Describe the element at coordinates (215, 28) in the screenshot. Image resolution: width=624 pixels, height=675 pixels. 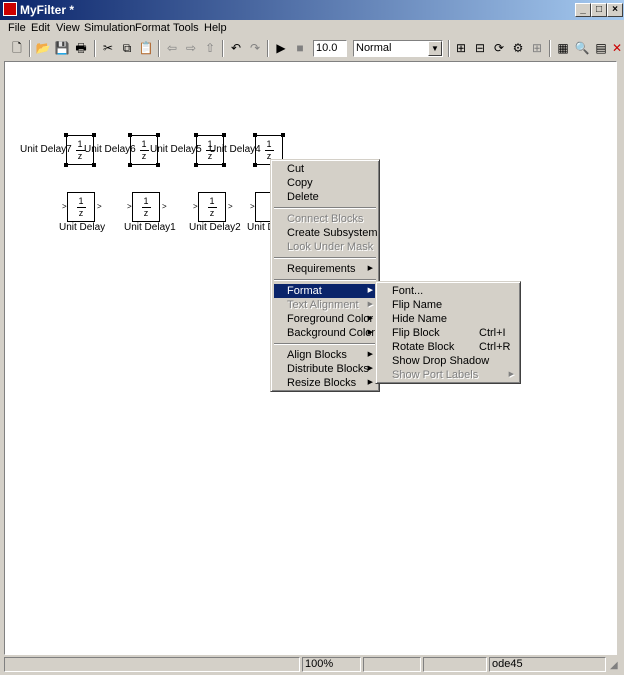
I see `menu-help: Help` at that location.